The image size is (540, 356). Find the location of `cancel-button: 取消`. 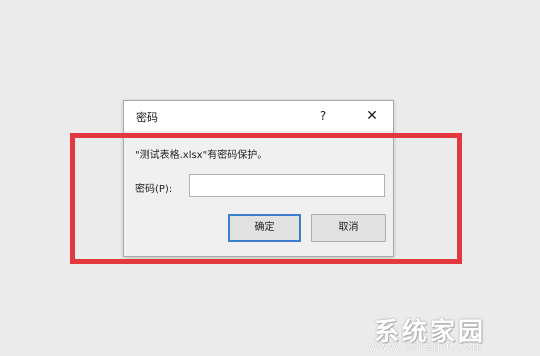

cancel-button: 取消 is located at coordinates (348, 228).